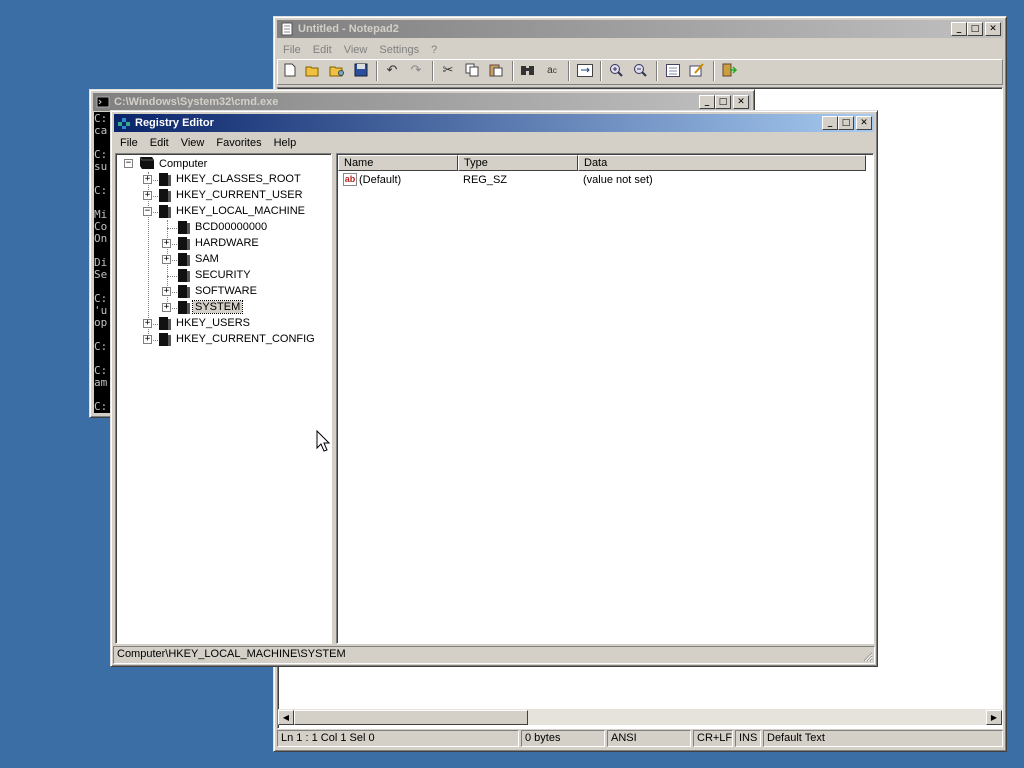 The image size is (1024, 768). I want to click on new-icon, so click(290, 70).